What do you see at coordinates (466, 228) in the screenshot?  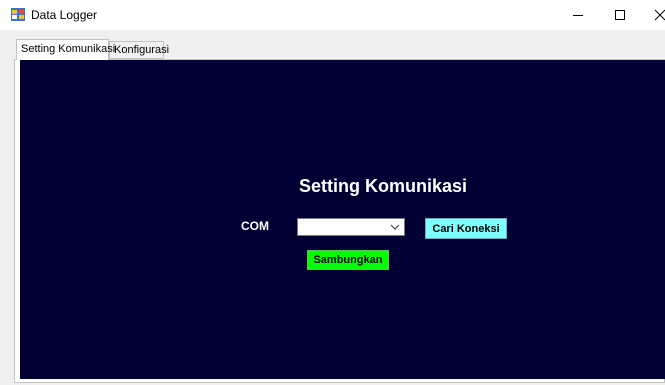 I see `search-connection-button: Cari Koneksi` at bounding box center [466, 228].